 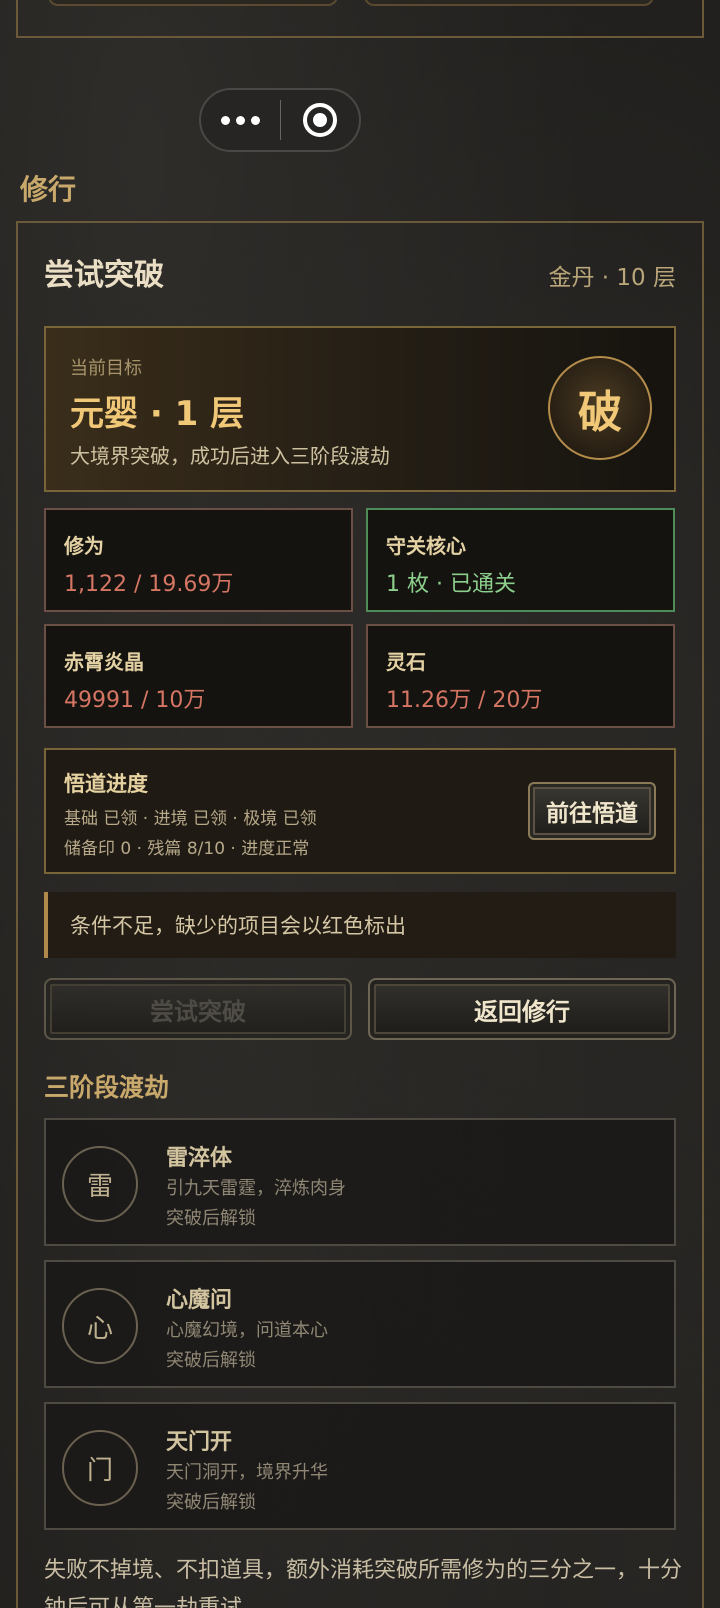 What do you see at coordinates (247, 1472) in the screenshot?
I see `trial-desc: 天门洞开，境界升华` at bounding box center [247, 1472].